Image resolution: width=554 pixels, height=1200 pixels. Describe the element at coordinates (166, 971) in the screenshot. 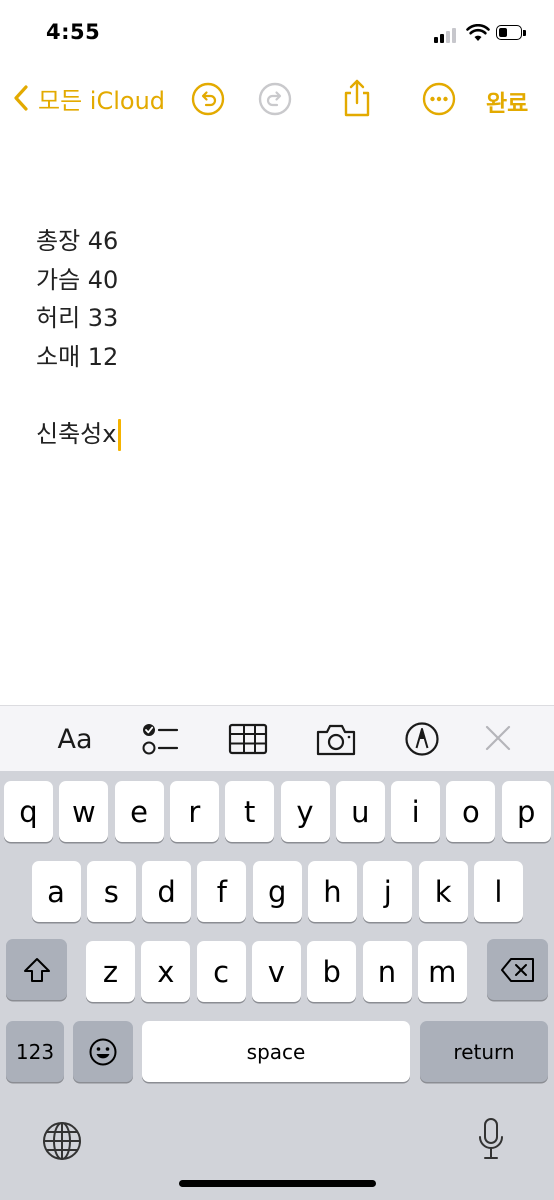

I see `key-x: x` at that location.